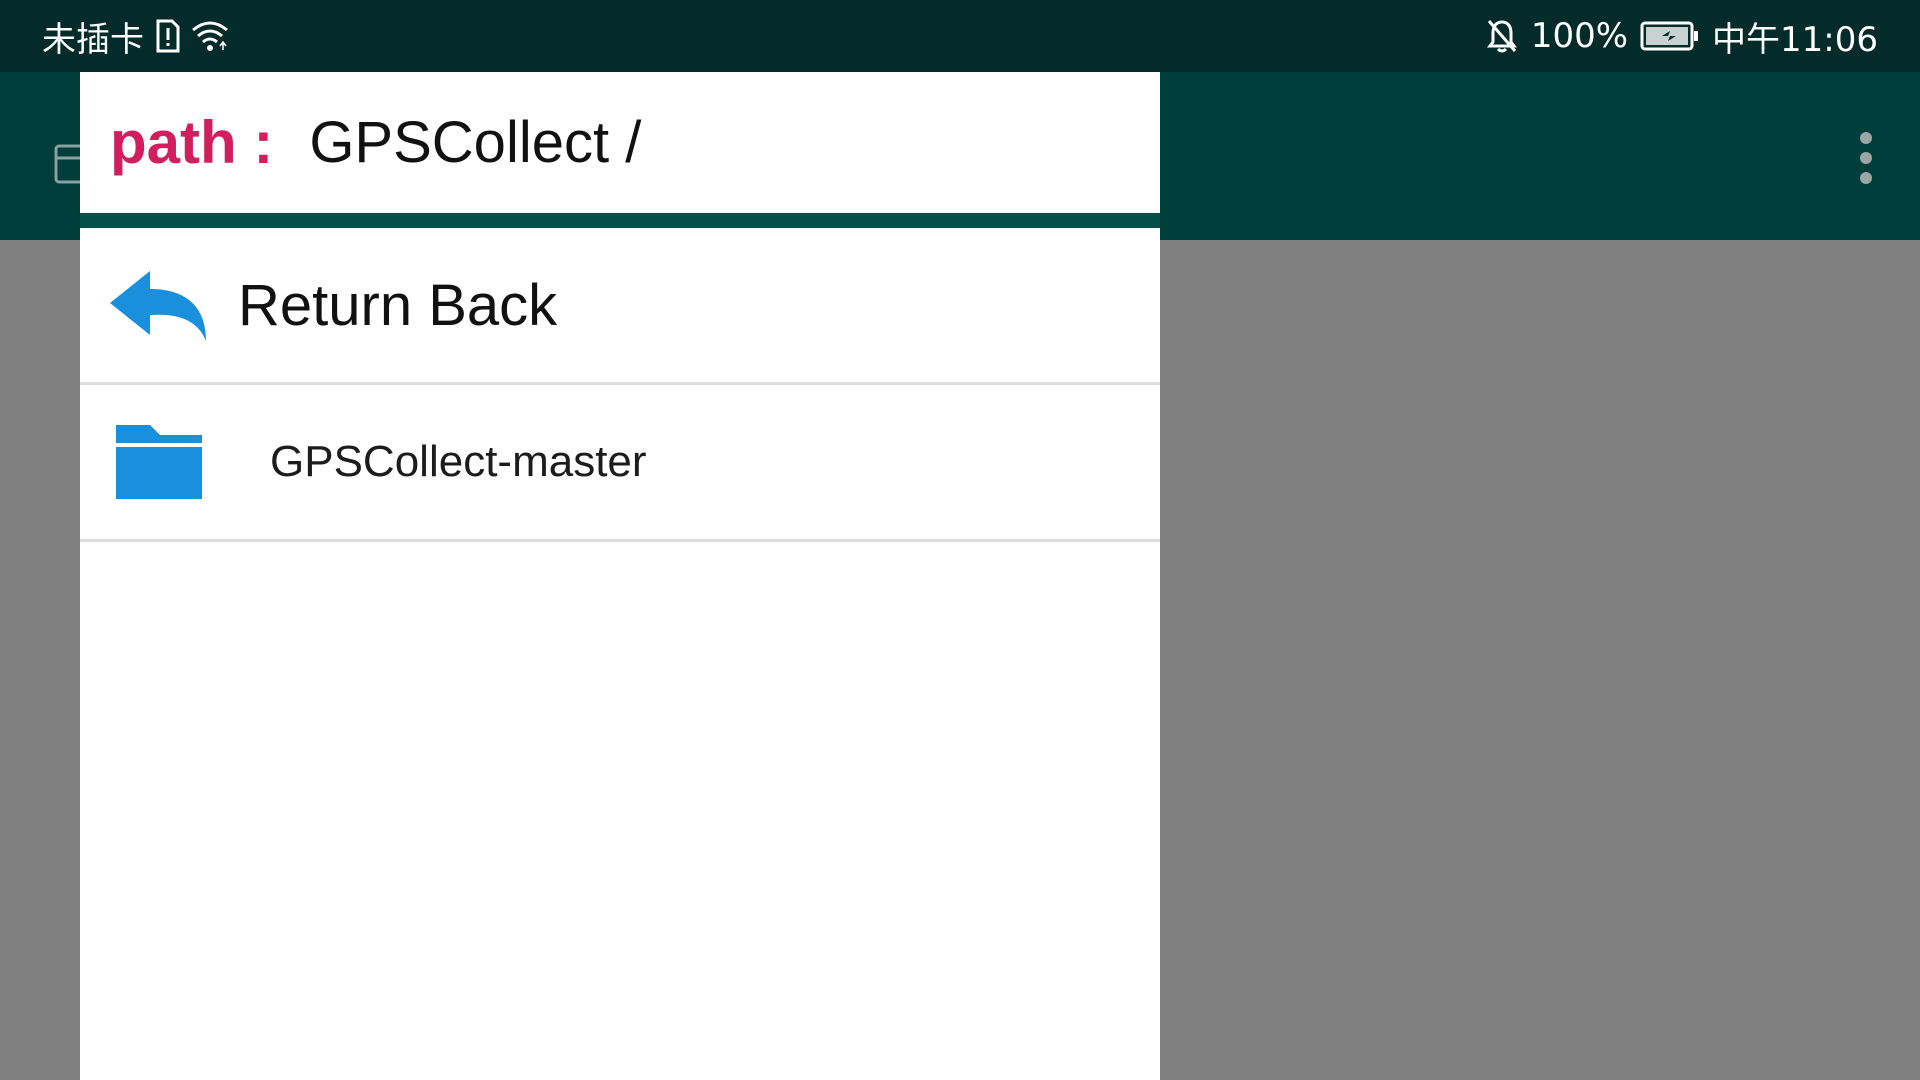  I want to click on status-bar-left: 未插卡, so click(136, 36).